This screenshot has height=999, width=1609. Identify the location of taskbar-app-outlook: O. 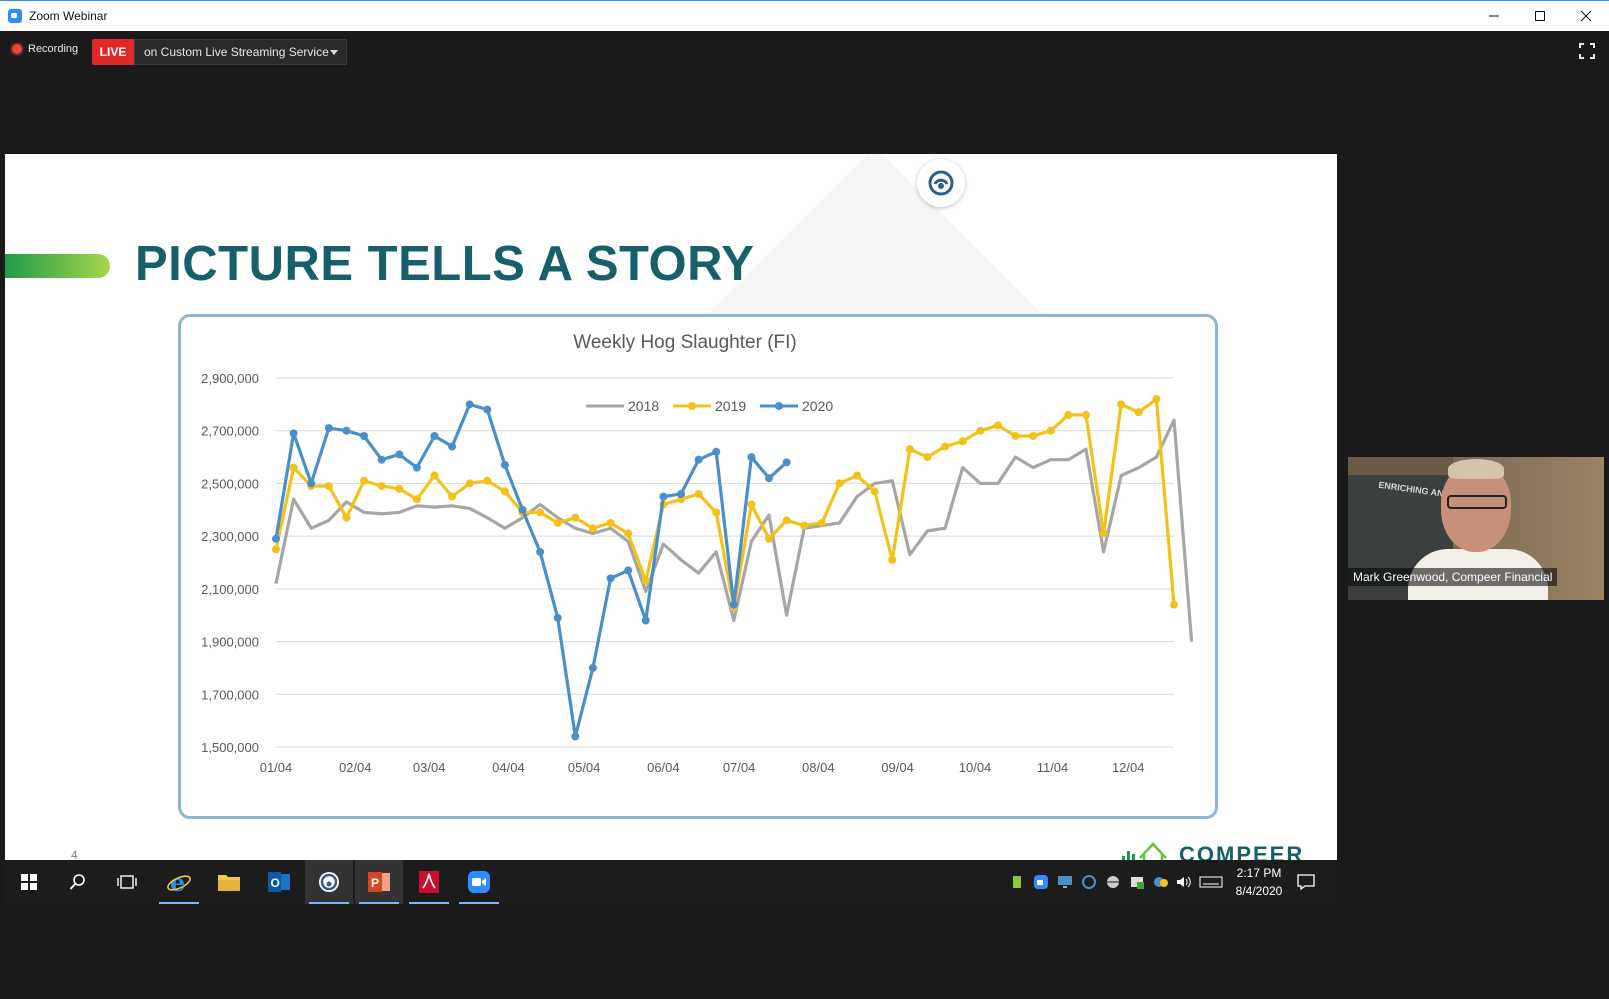
(279, 882).